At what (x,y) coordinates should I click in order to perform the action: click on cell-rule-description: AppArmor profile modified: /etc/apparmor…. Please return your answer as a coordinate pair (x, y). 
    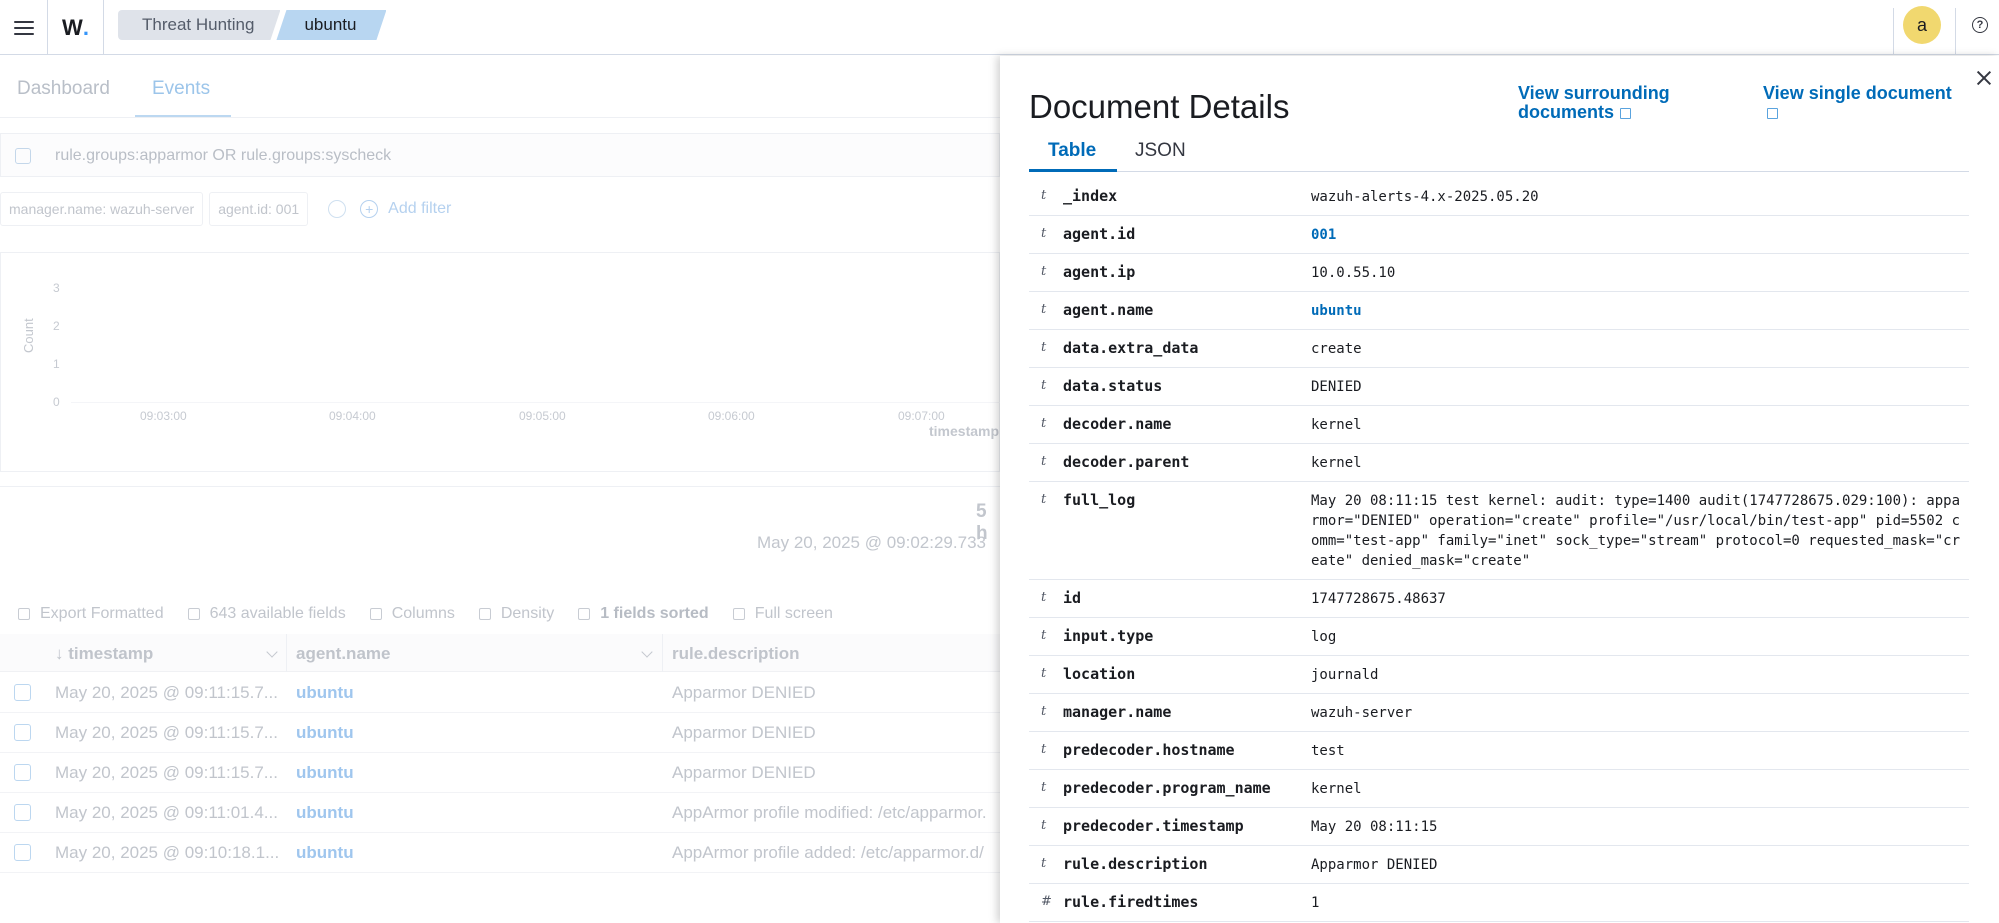
    Looking at the image, I should click on (829, 812).